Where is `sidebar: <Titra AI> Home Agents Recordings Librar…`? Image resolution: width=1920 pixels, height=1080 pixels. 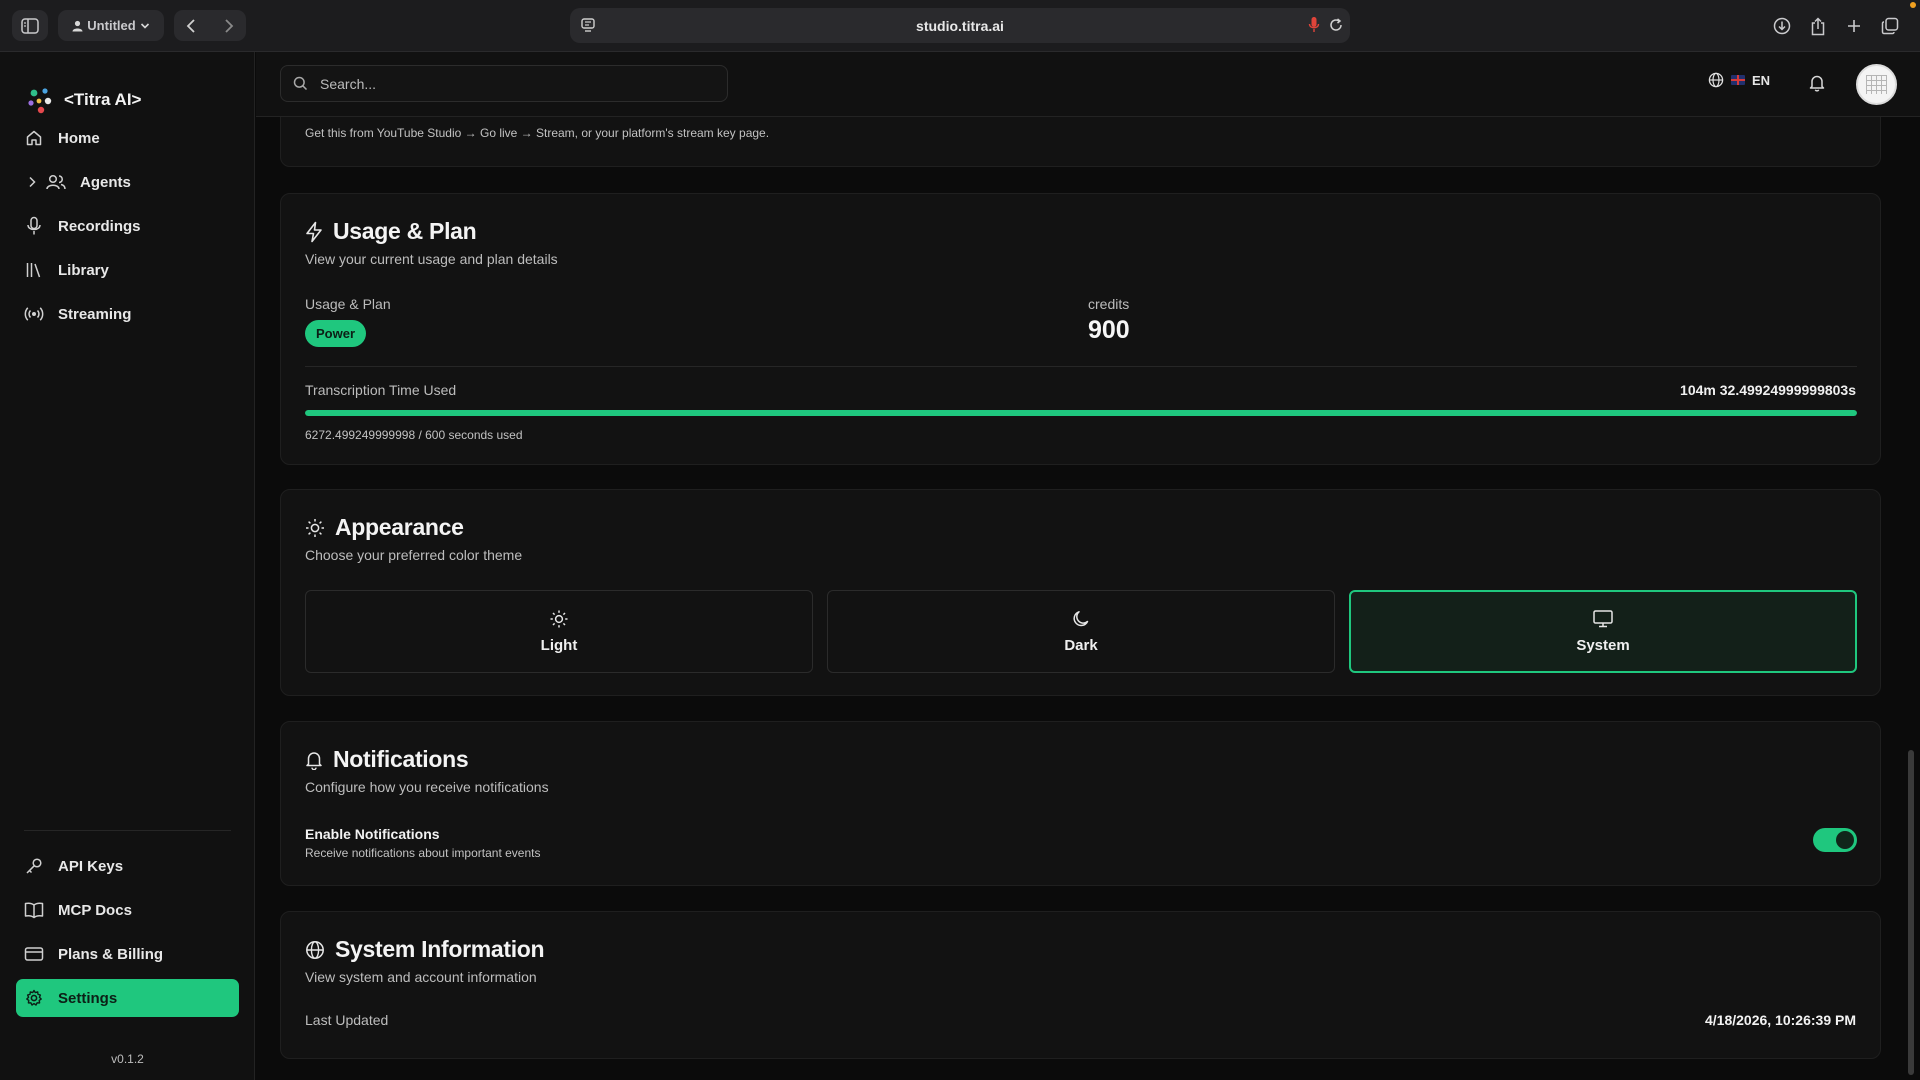 sidebar: <Titra AI> Home Agents Recordings Librar… is located at coordinates (127, 566).